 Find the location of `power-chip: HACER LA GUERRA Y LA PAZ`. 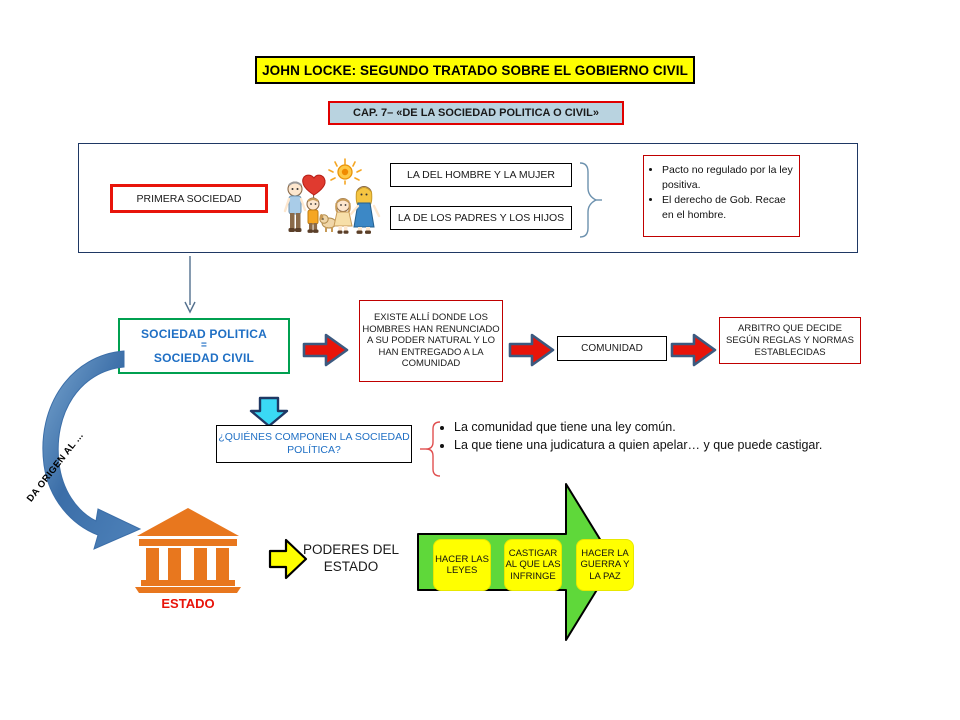

power-chip: HACER LA GUERRA Y LA PAZ is located at coordinates (605, 565).